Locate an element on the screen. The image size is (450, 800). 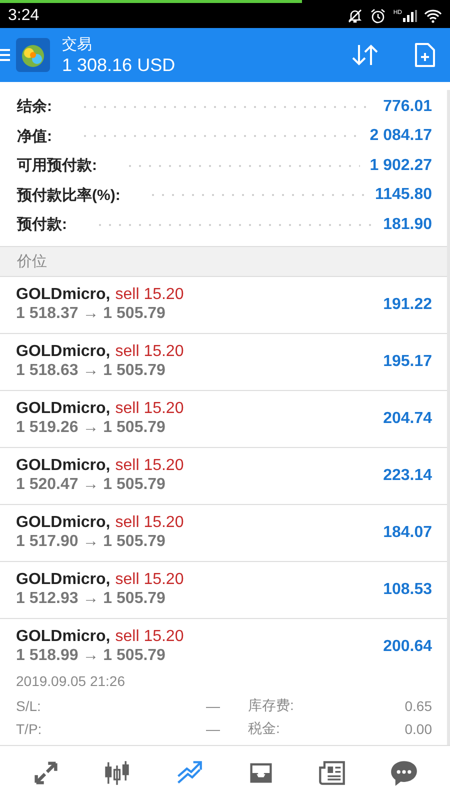
screen-title: 交易 is located at coordinates (77, 44).